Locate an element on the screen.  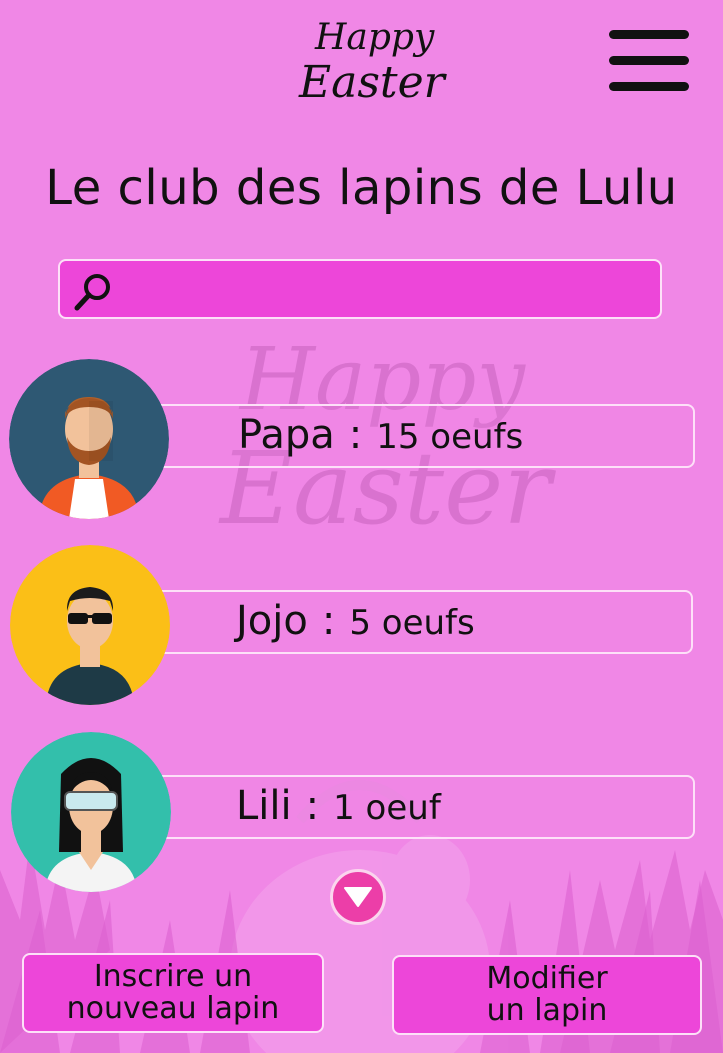
man-sunglasses-avatar-icon is located at coordinates (90, 625).